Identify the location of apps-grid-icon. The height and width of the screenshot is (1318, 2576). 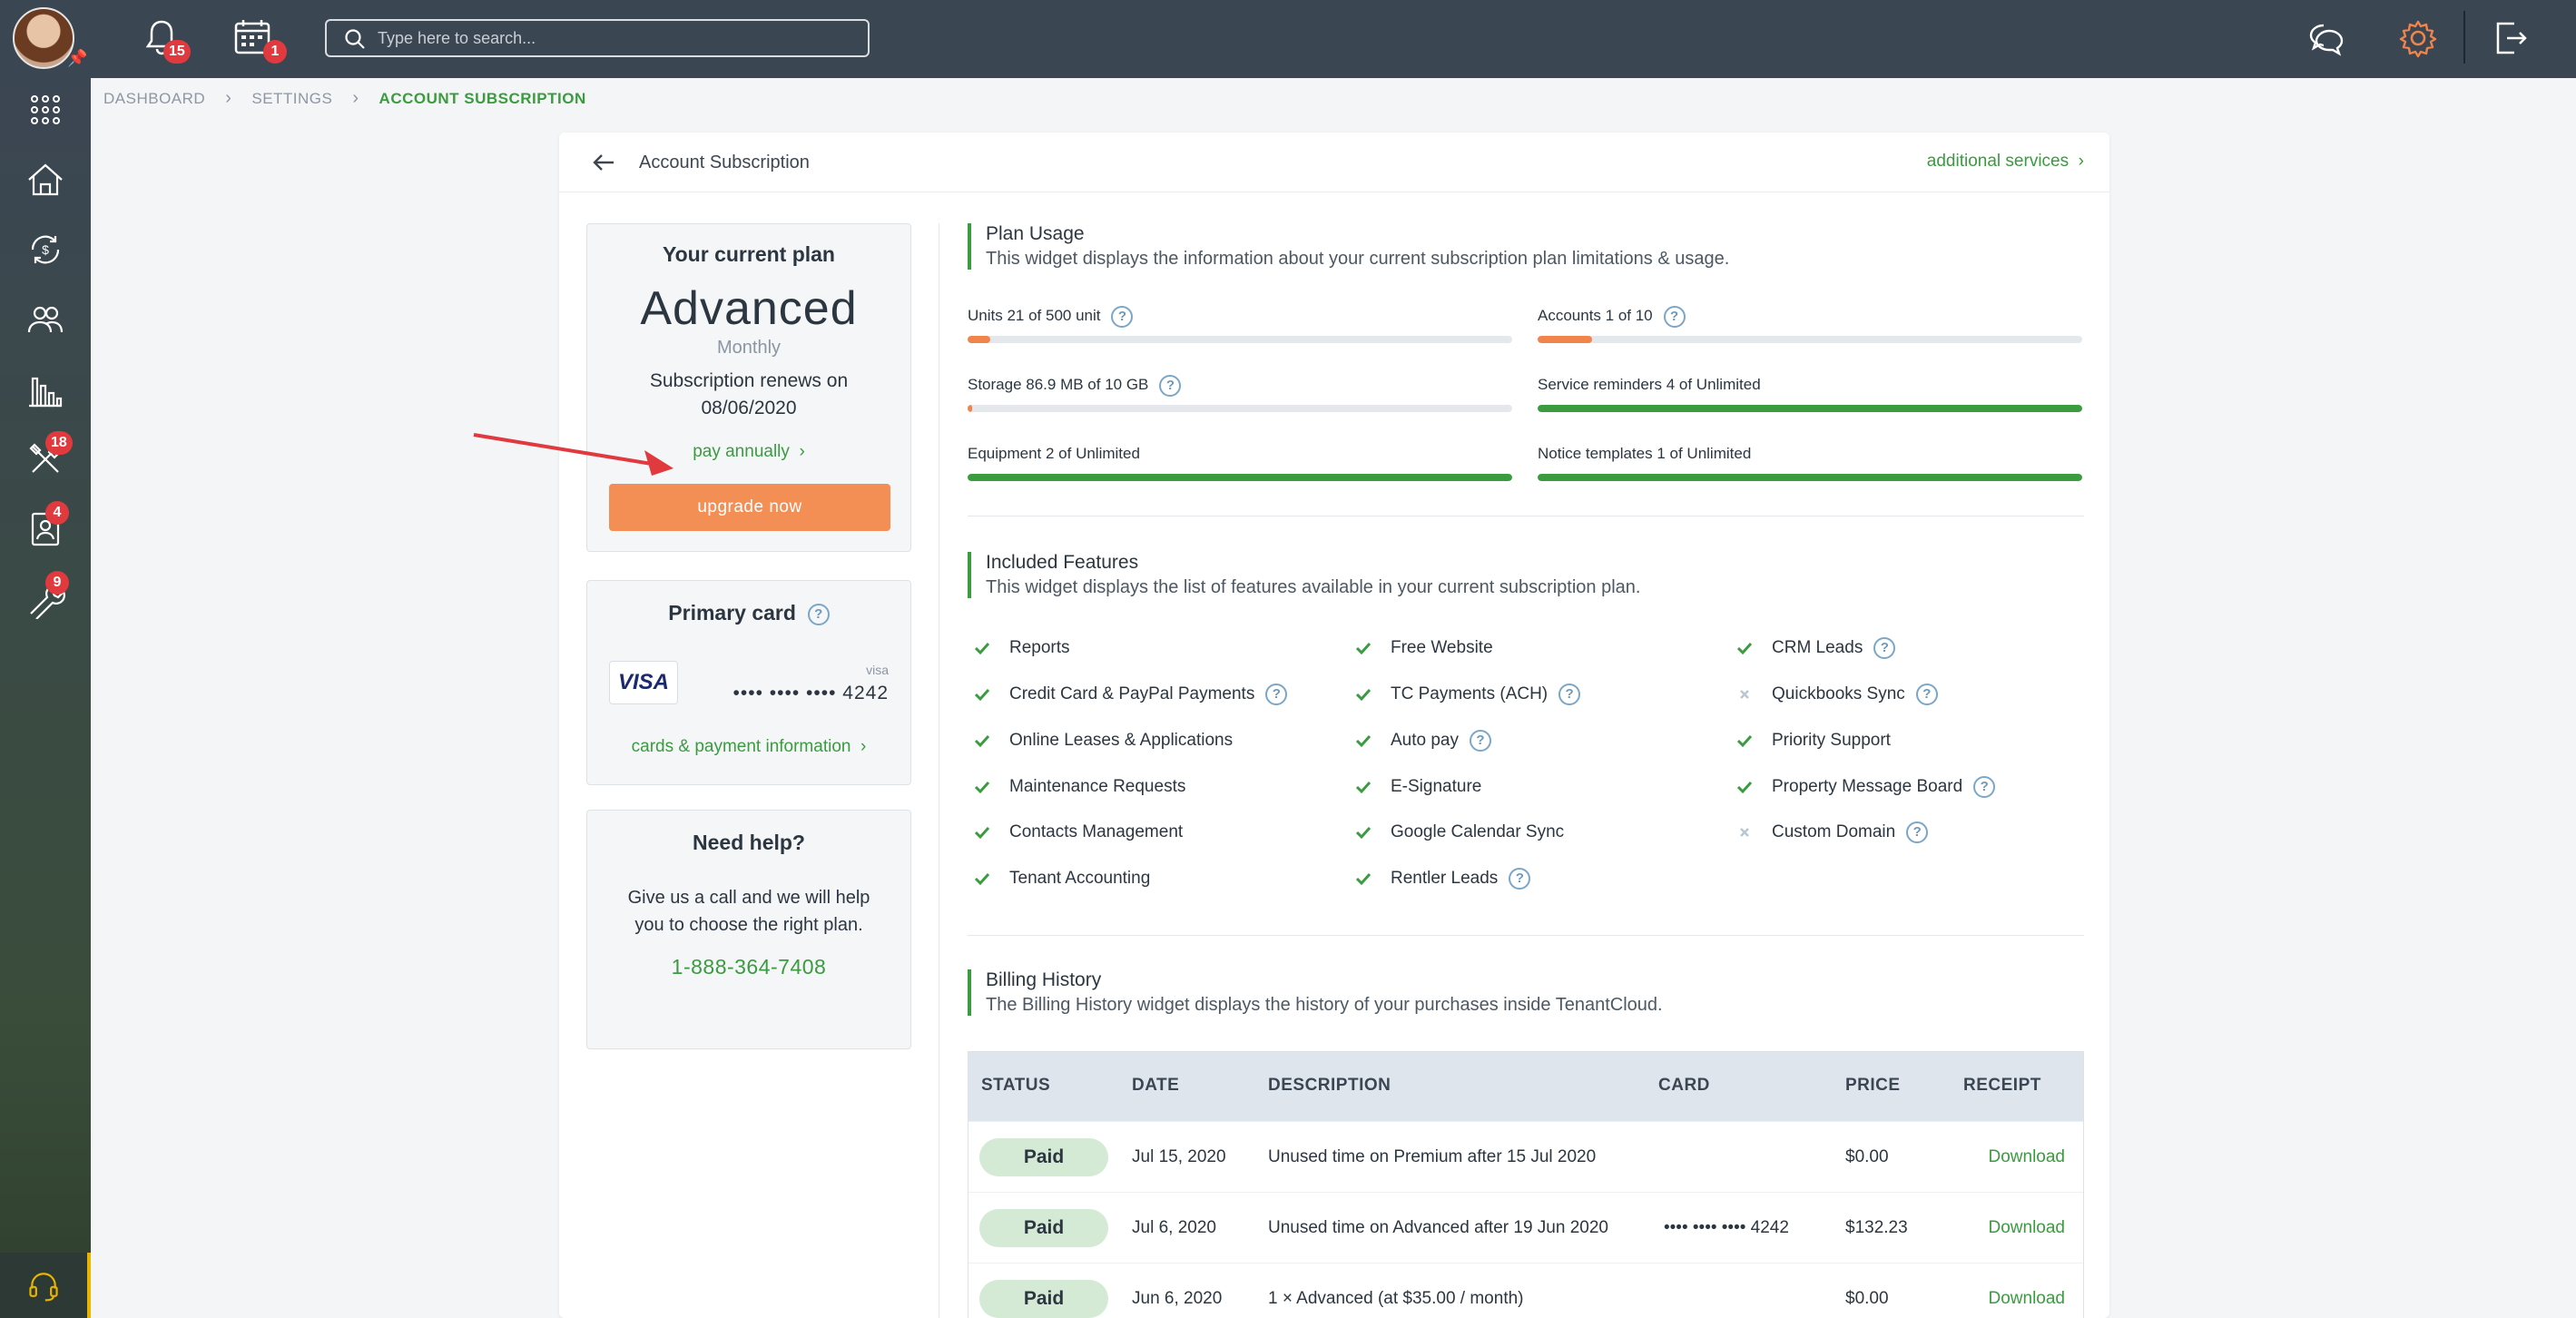
(45, 110).